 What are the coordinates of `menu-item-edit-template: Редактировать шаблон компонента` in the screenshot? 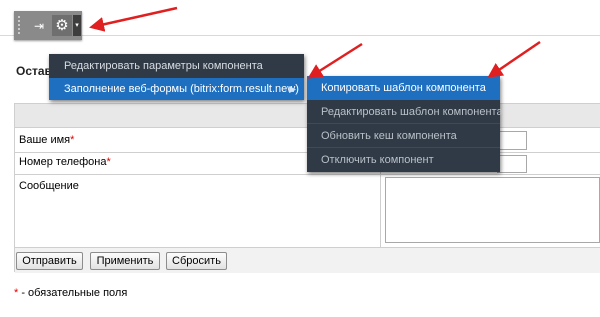 It's located at (405, 112).